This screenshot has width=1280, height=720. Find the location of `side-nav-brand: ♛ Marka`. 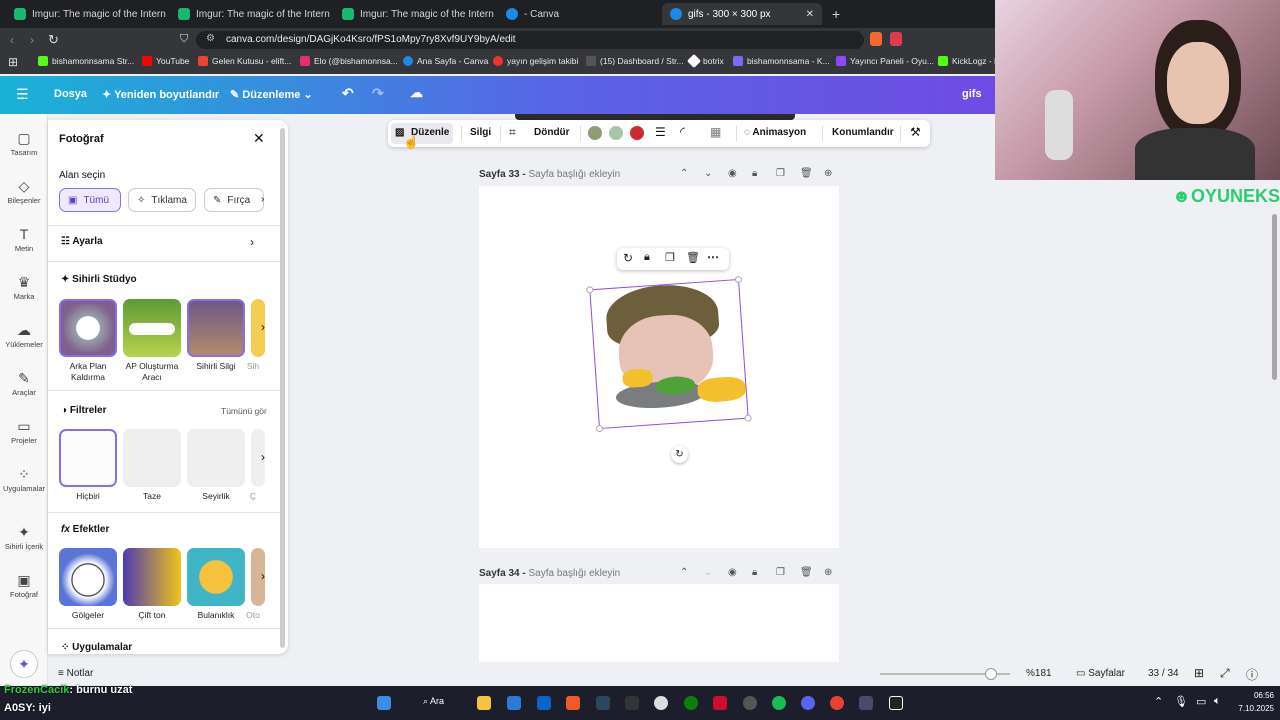

side-nav-brand: ♛ Marka is located at coordinates (24, 287).